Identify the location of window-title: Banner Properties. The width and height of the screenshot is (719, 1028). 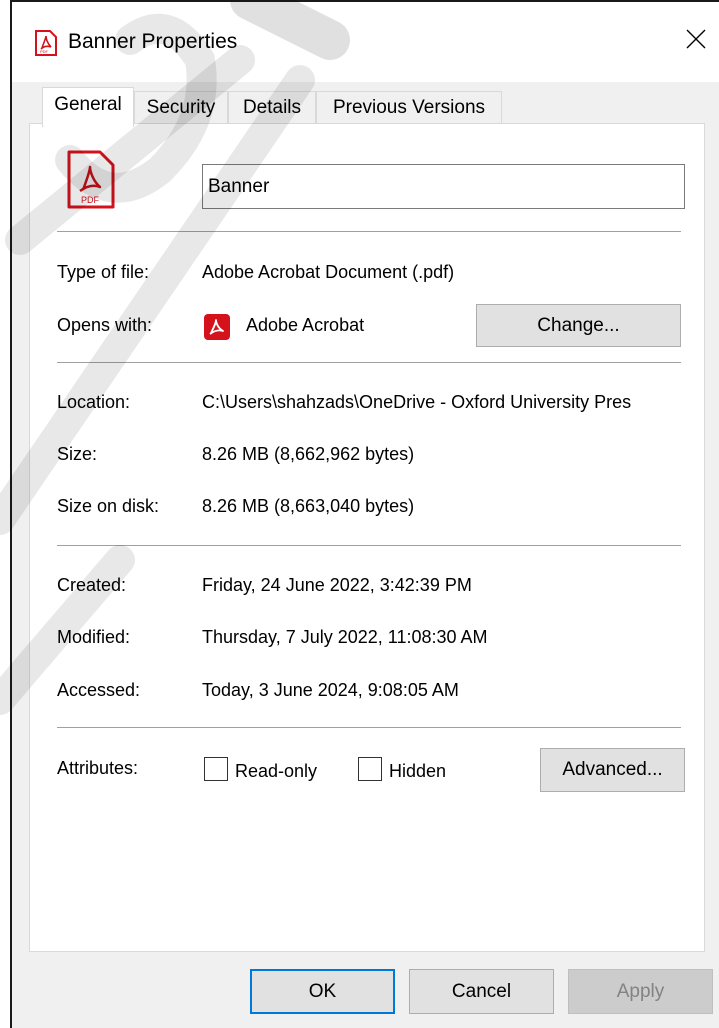
(153, 41).